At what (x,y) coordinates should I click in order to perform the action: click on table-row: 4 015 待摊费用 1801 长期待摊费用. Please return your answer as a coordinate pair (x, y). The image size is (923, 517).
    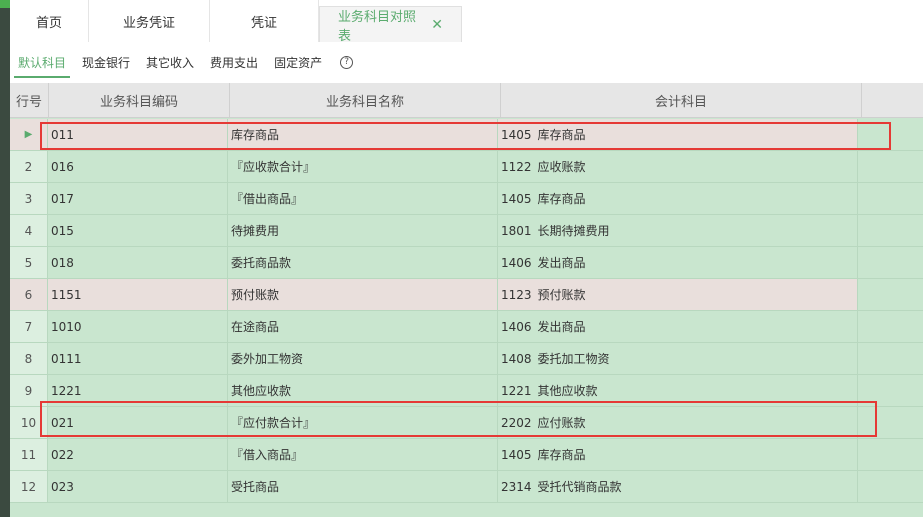
    Looking at the image, I should click on (466, 231).